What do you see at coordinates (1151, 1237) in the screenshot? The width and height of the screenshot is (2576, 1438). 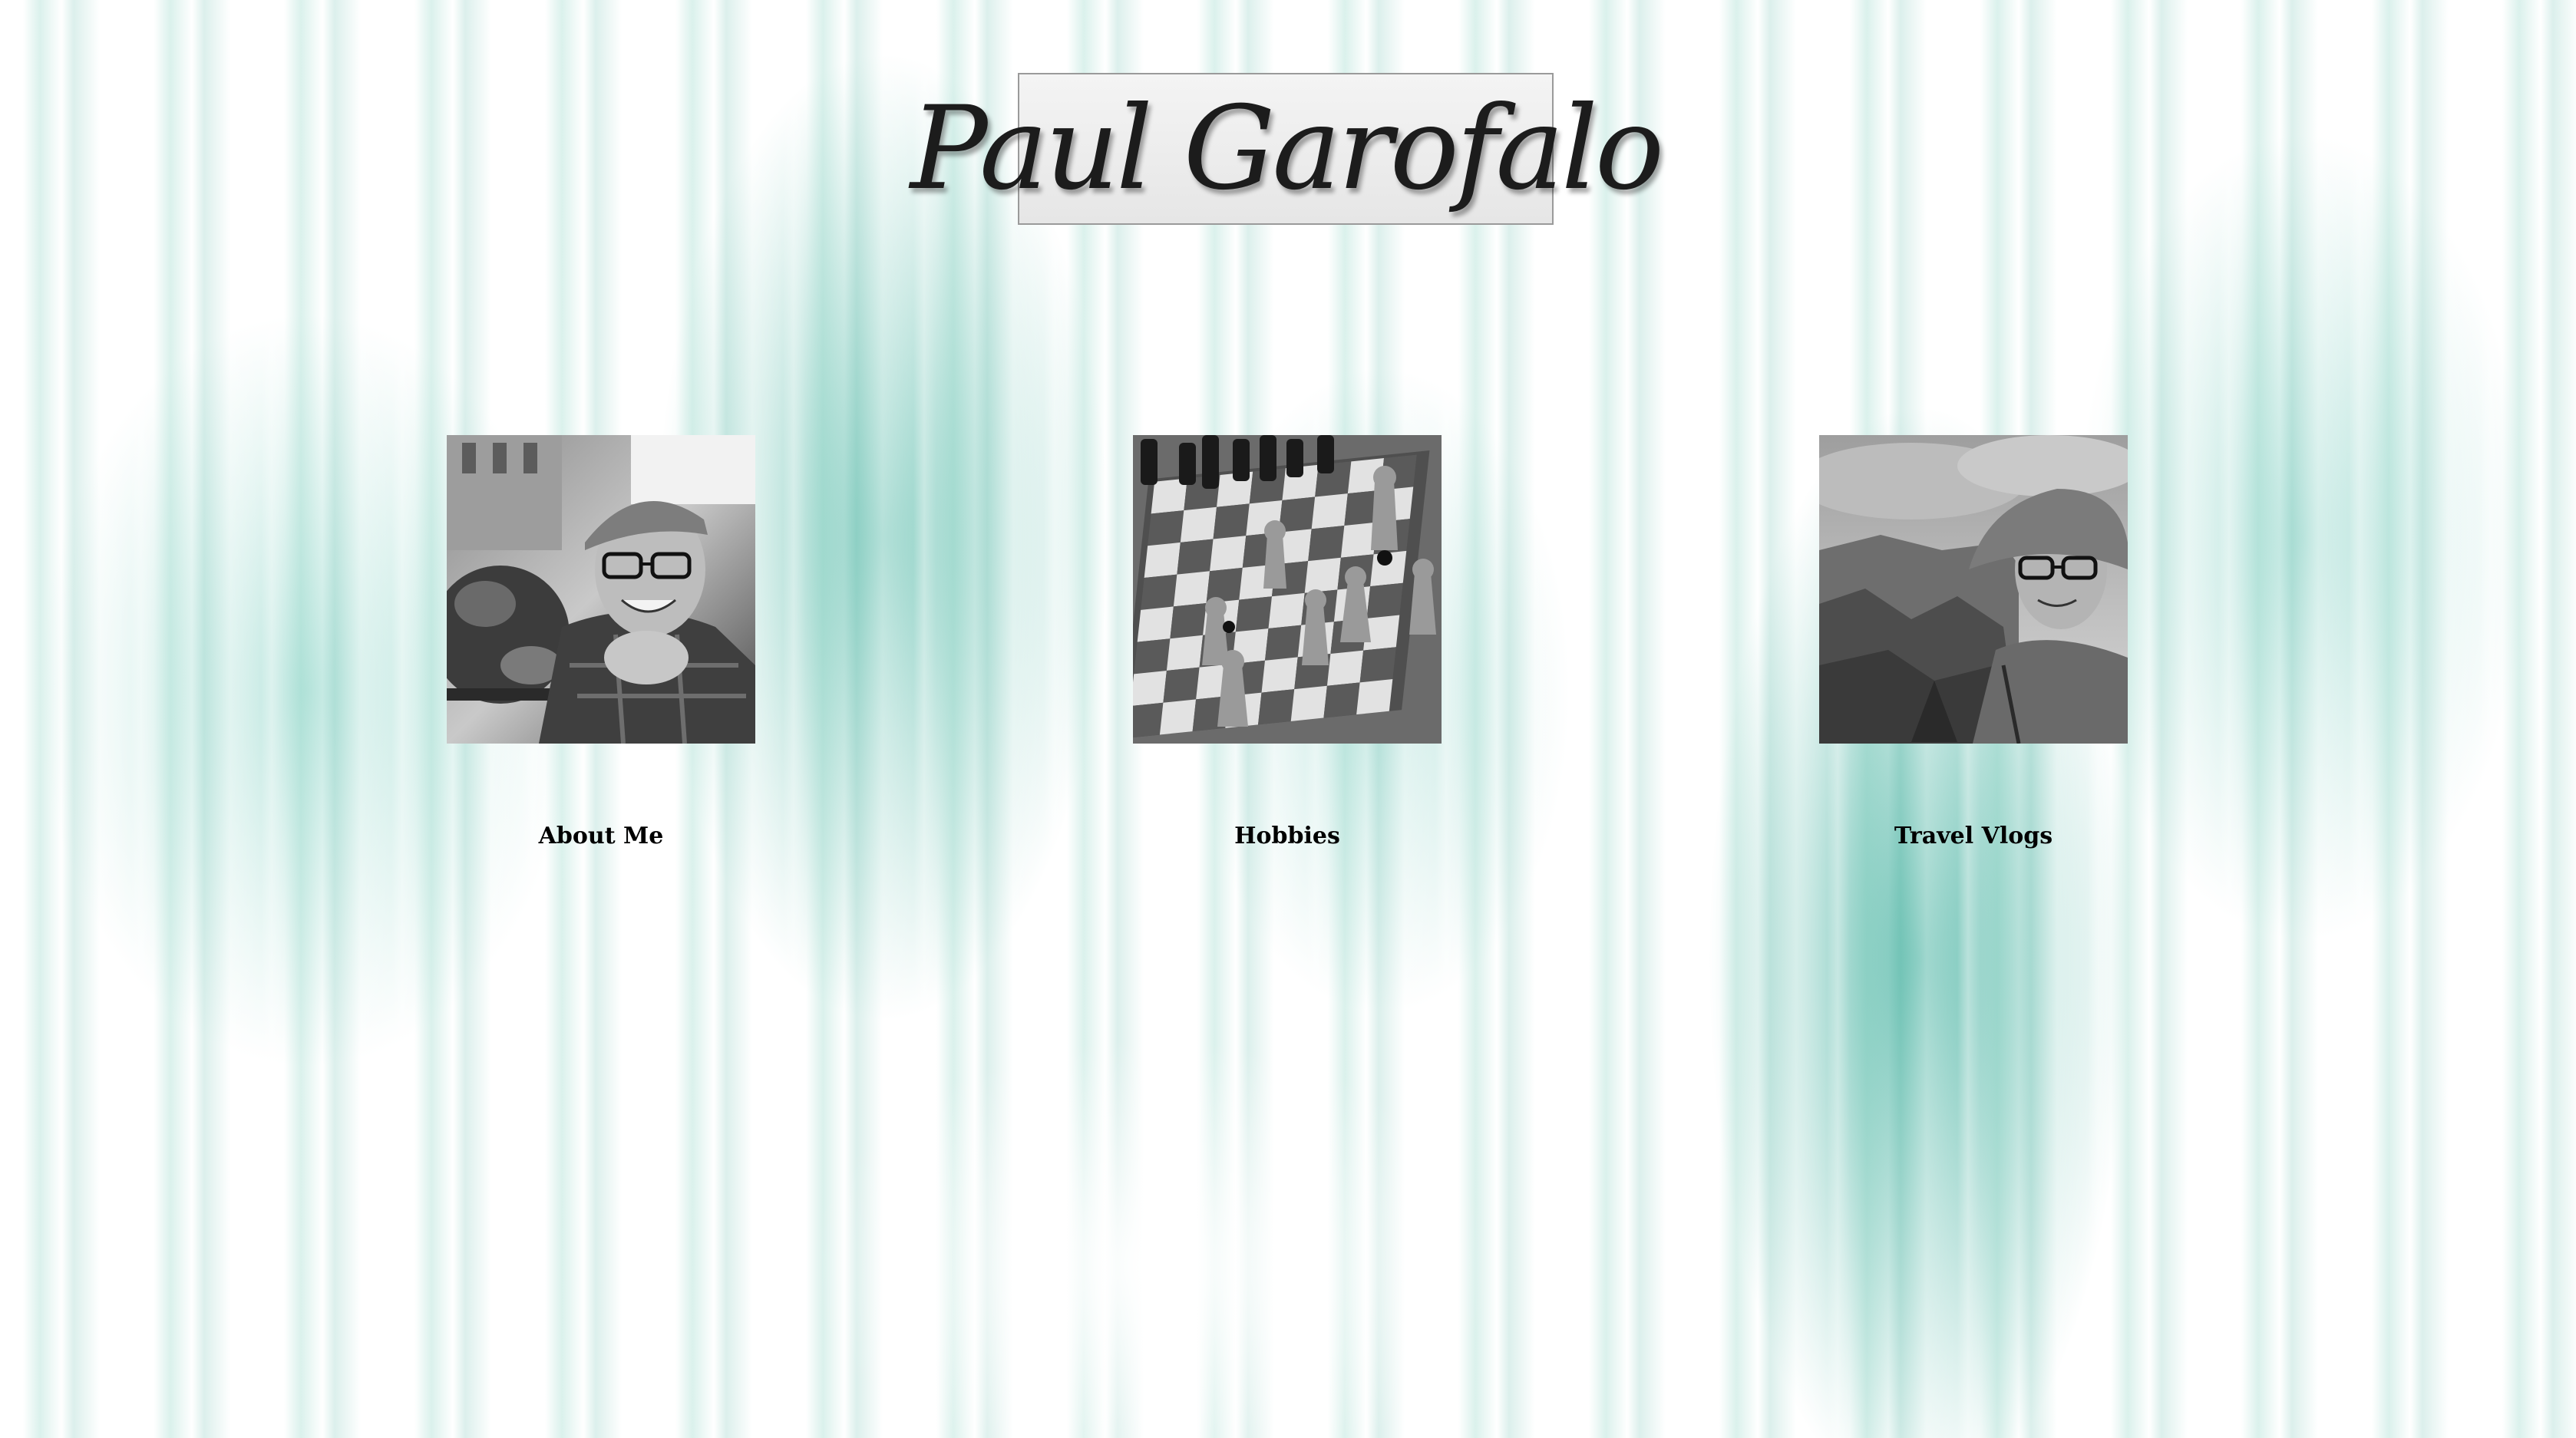 I see `background-highlight` at bounding box center [1151, 1237].